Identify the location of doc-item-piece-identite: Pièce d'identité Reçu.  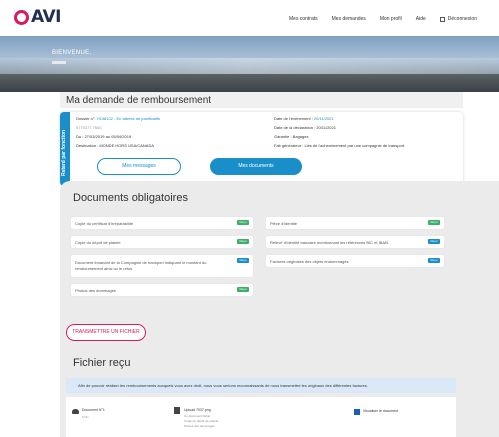
(355, 223).